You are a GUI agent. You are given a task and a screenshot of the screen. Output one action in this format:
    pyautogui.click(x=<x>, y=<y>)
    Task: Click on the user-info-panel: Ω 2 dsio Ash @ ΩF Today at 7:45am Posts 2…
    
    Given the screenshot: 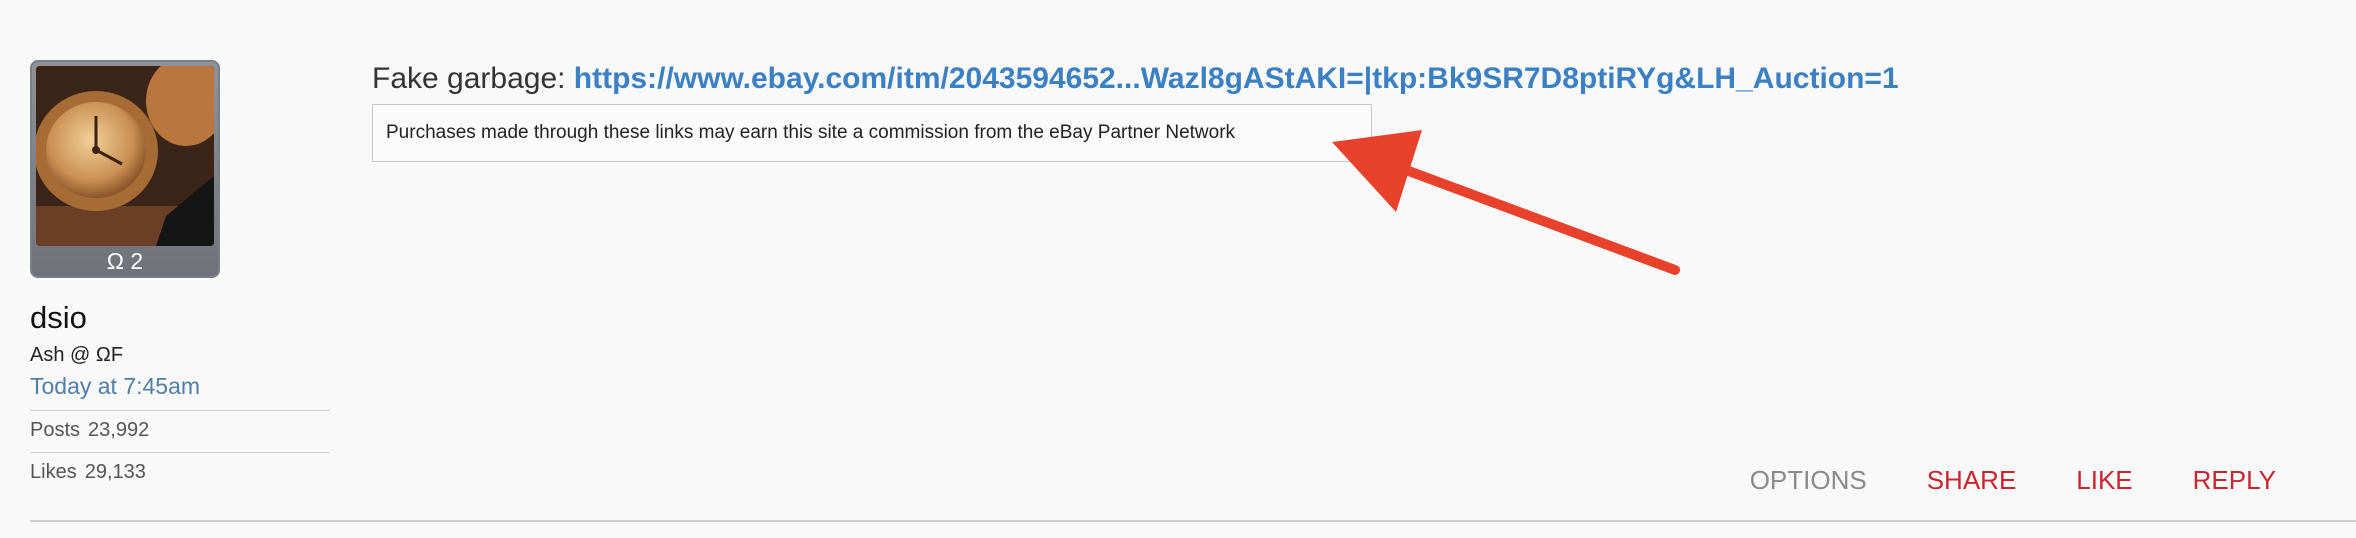 What is the action you would take?
    pyautogui.click(x=180, y=272)
    